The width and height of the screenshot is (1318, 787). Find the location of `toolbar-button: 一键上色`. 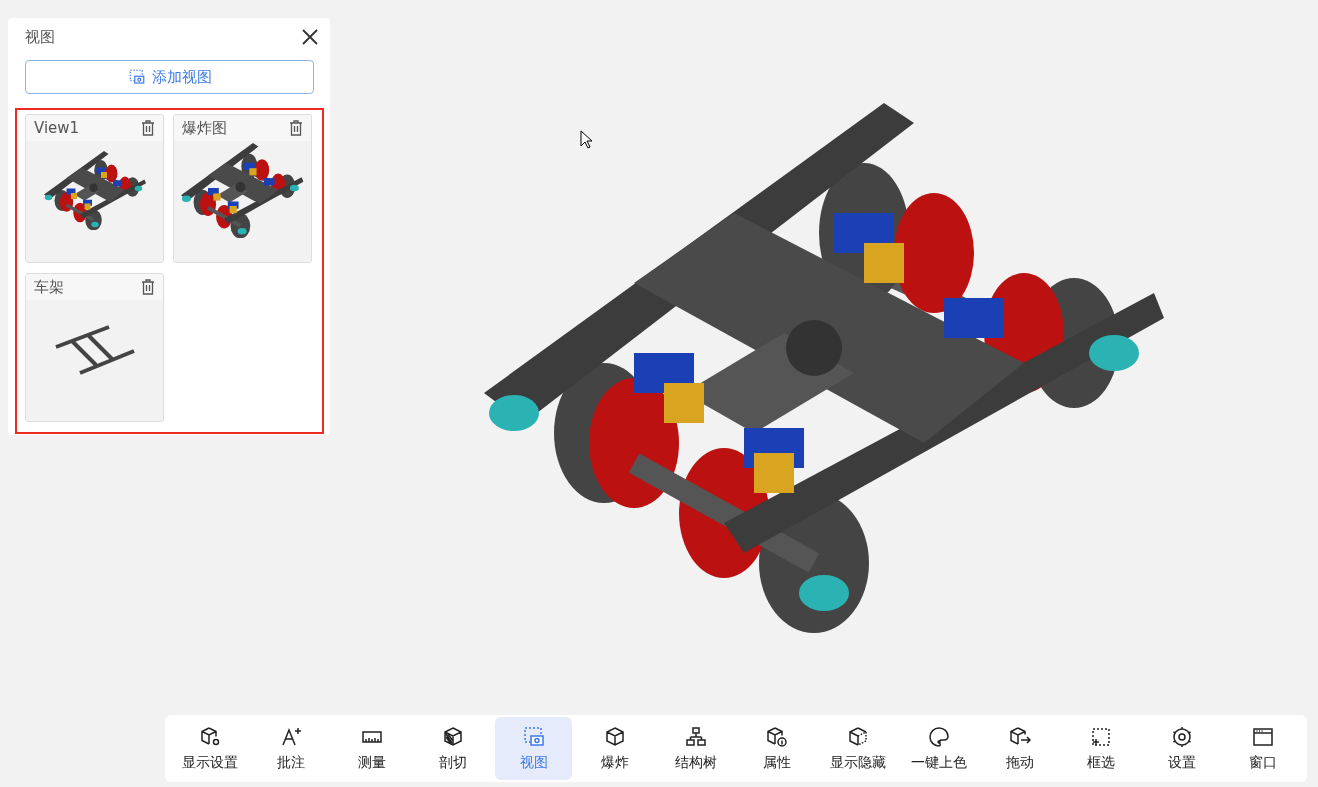

toolbar-button: 一键上色 is located at coordinates (938, 748).